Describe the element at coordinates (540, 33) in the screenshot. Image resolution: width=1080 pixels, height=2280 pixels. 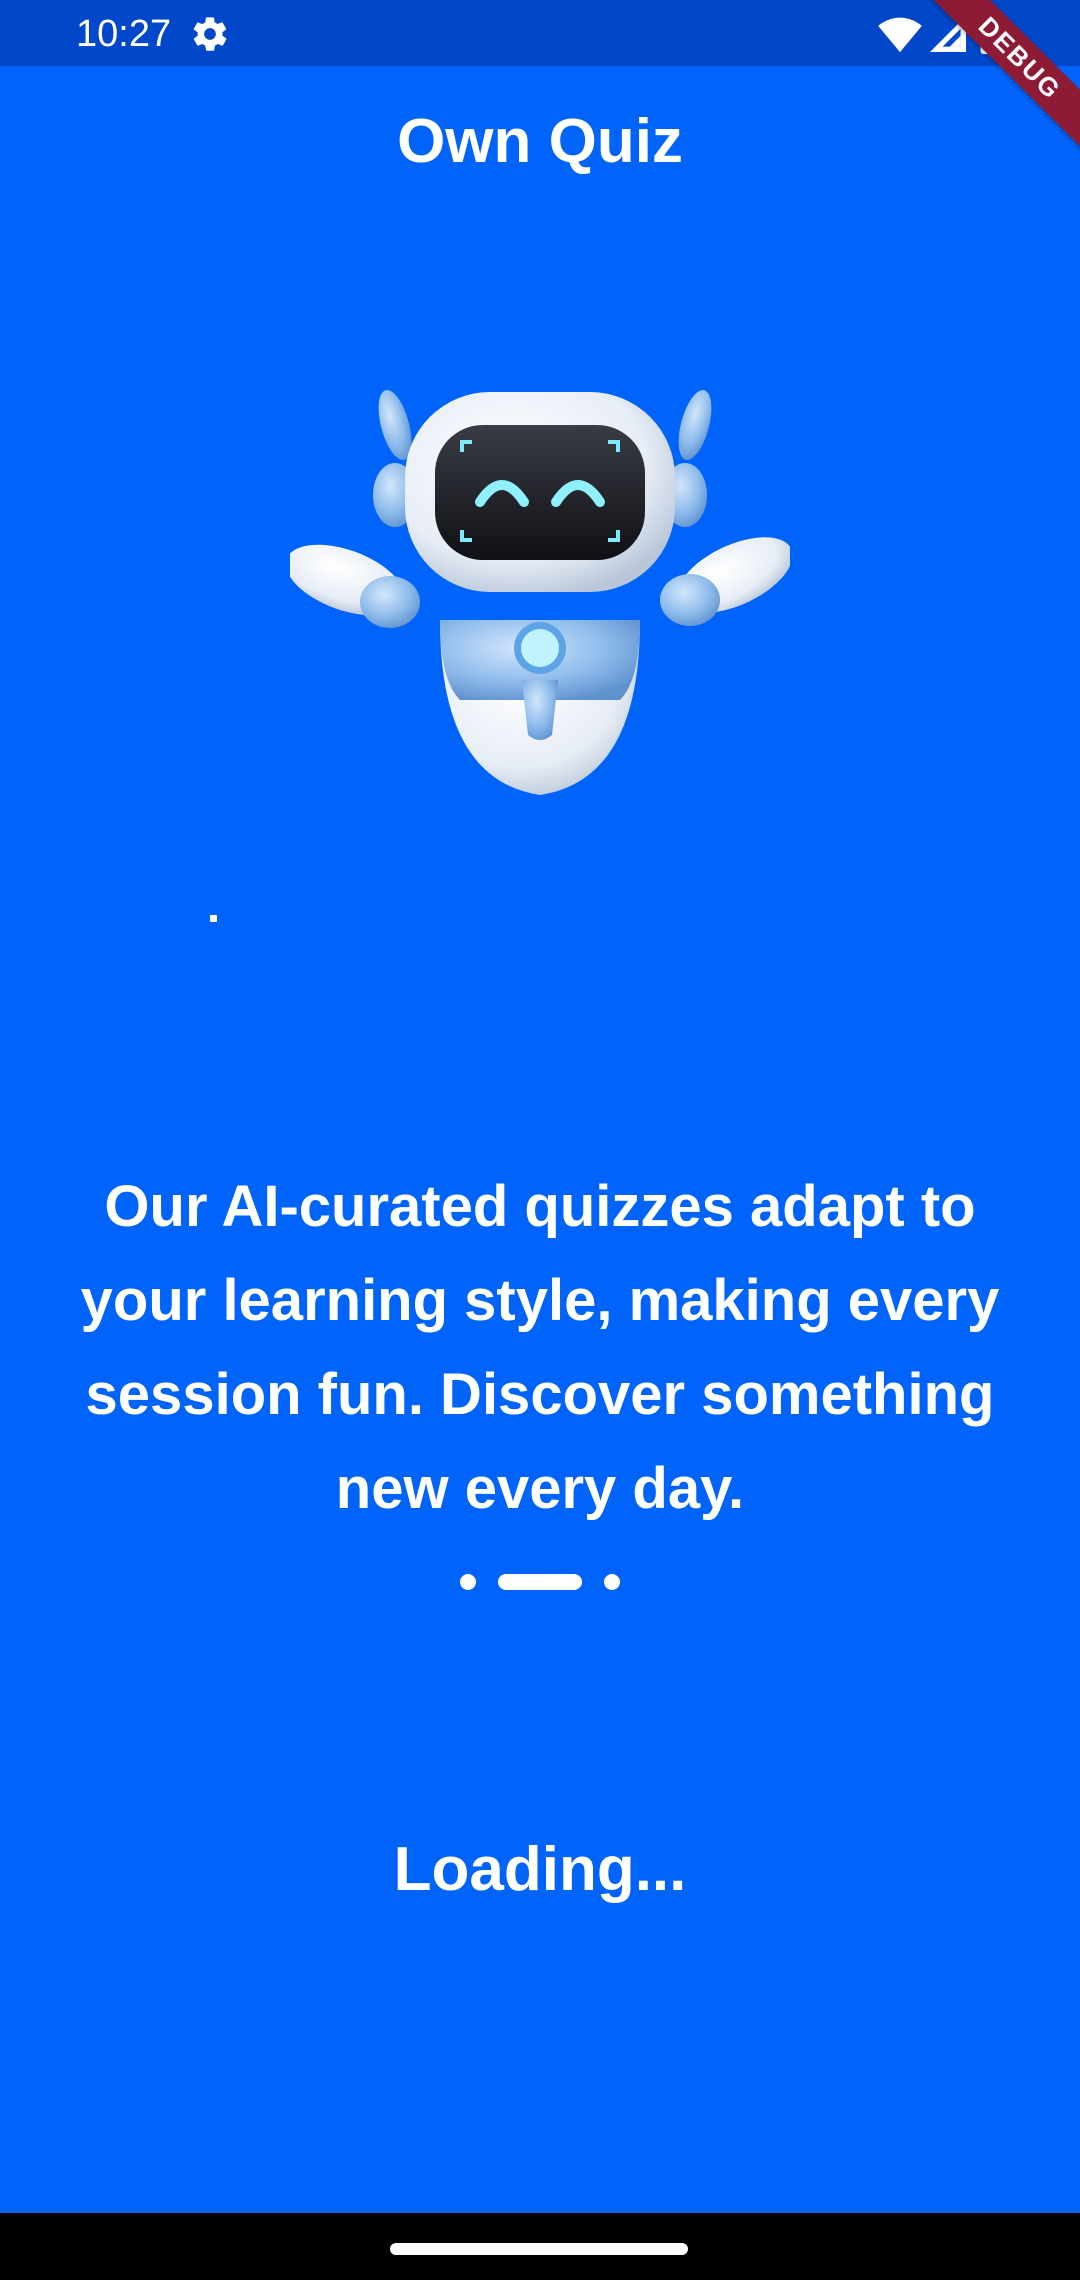
I see `status-bar: 10:27` at that location.